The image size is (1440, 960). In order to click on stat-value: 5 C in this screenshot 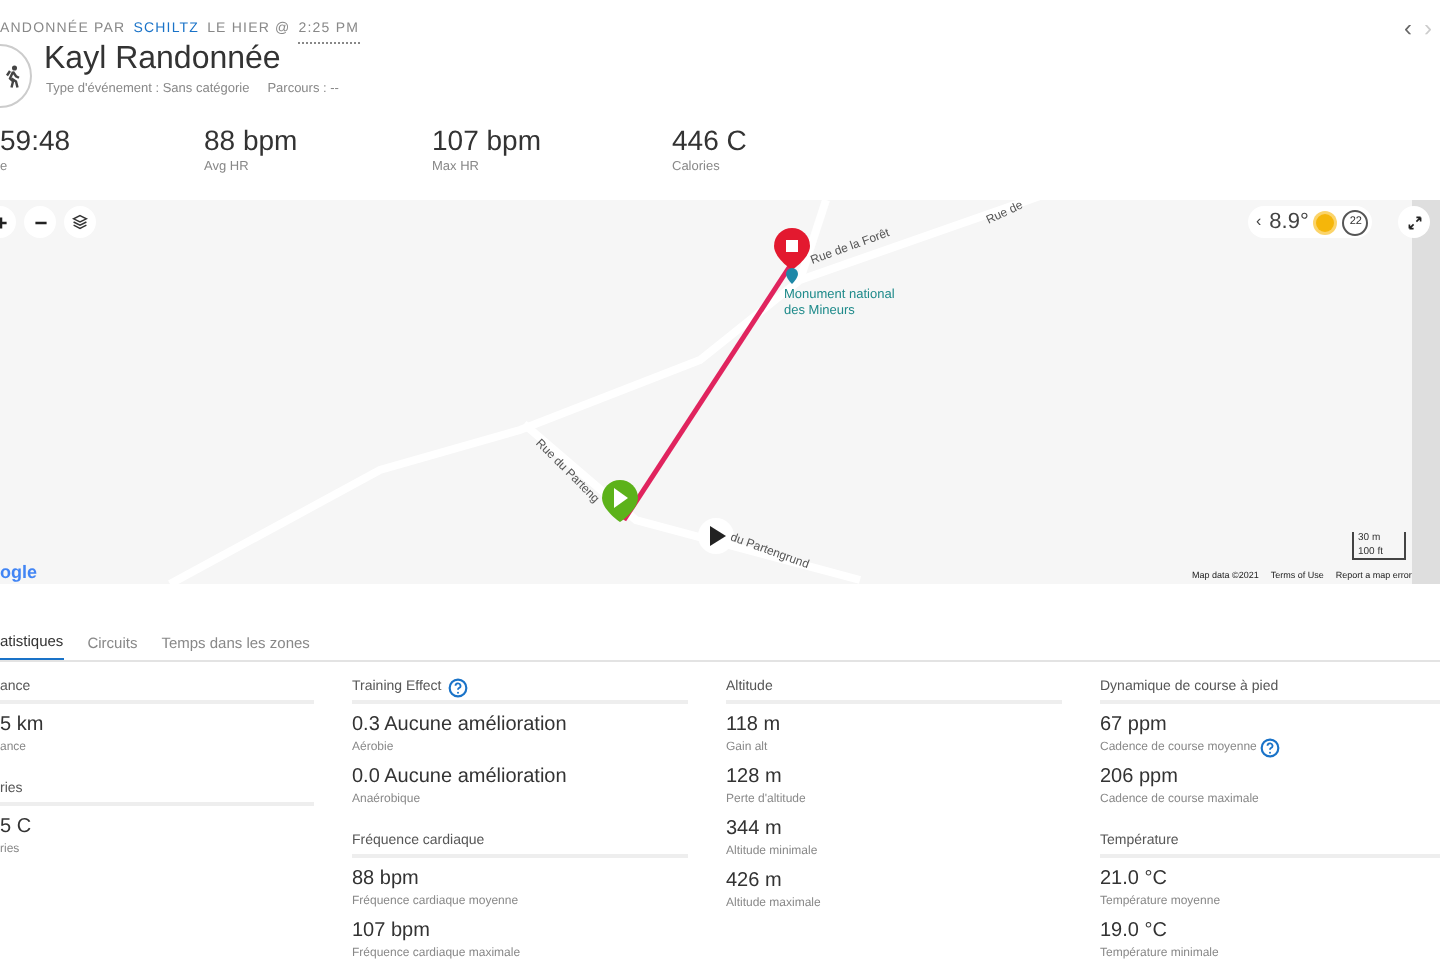, I will do `click(17, 827)`.